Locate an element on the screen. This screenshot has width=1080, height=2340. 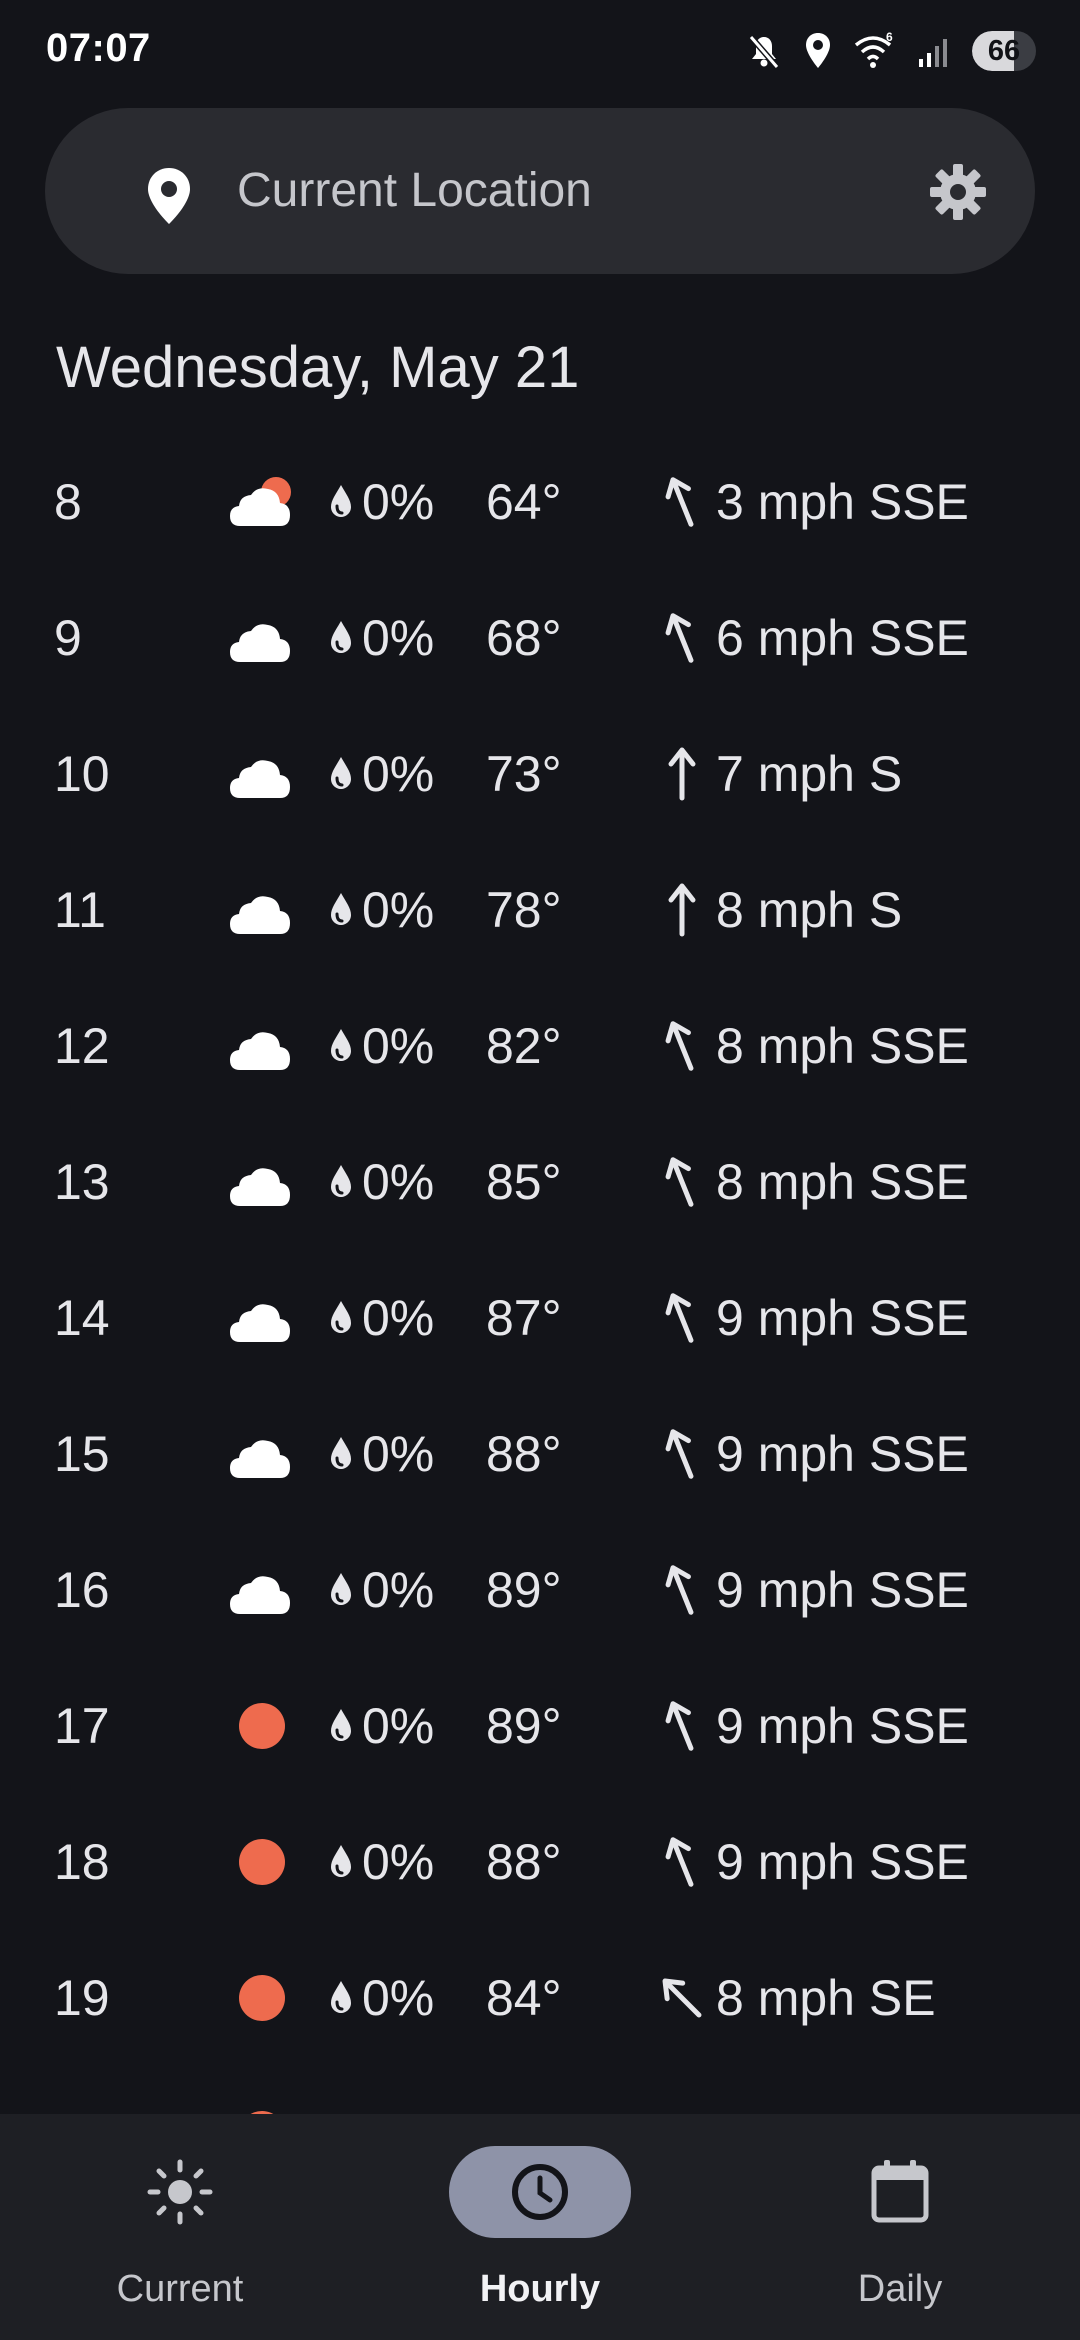
nav-item-hourly: Hourly is located at coordinates (540, 2227).